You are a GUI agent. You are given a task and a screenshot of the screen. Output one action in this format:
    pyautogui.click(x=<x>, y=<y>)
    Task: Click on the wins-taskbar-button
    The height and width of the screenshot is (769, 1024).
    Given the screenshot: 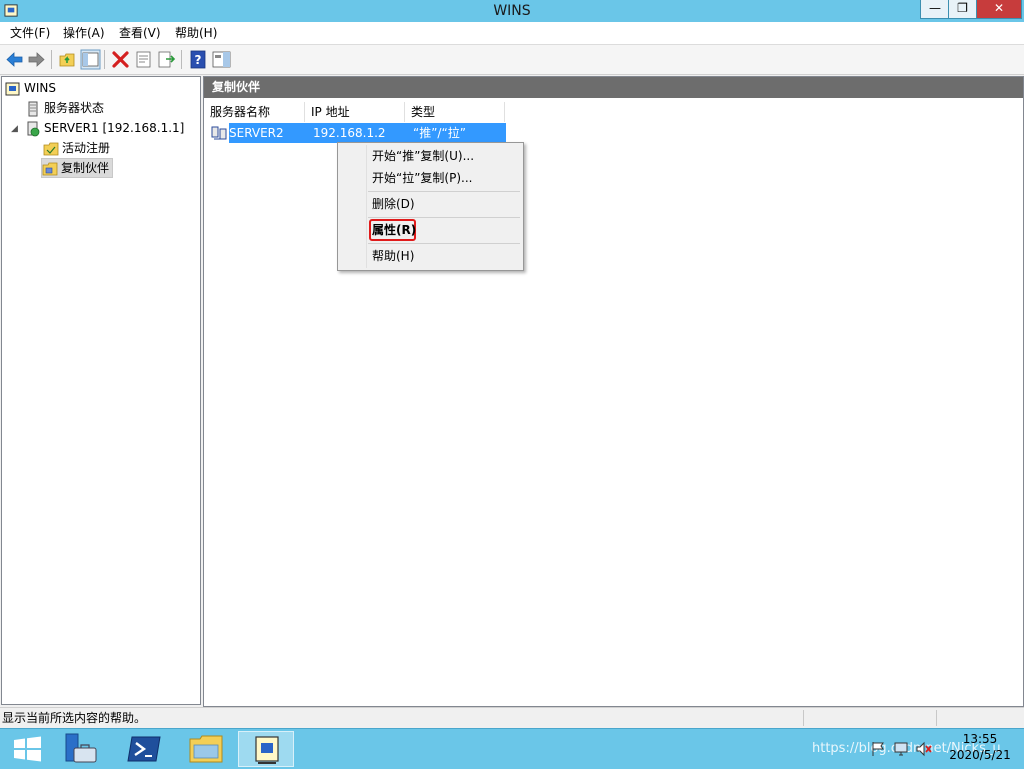 What is the action you would take?
    pyautogui.click(x=266, y=749)
    